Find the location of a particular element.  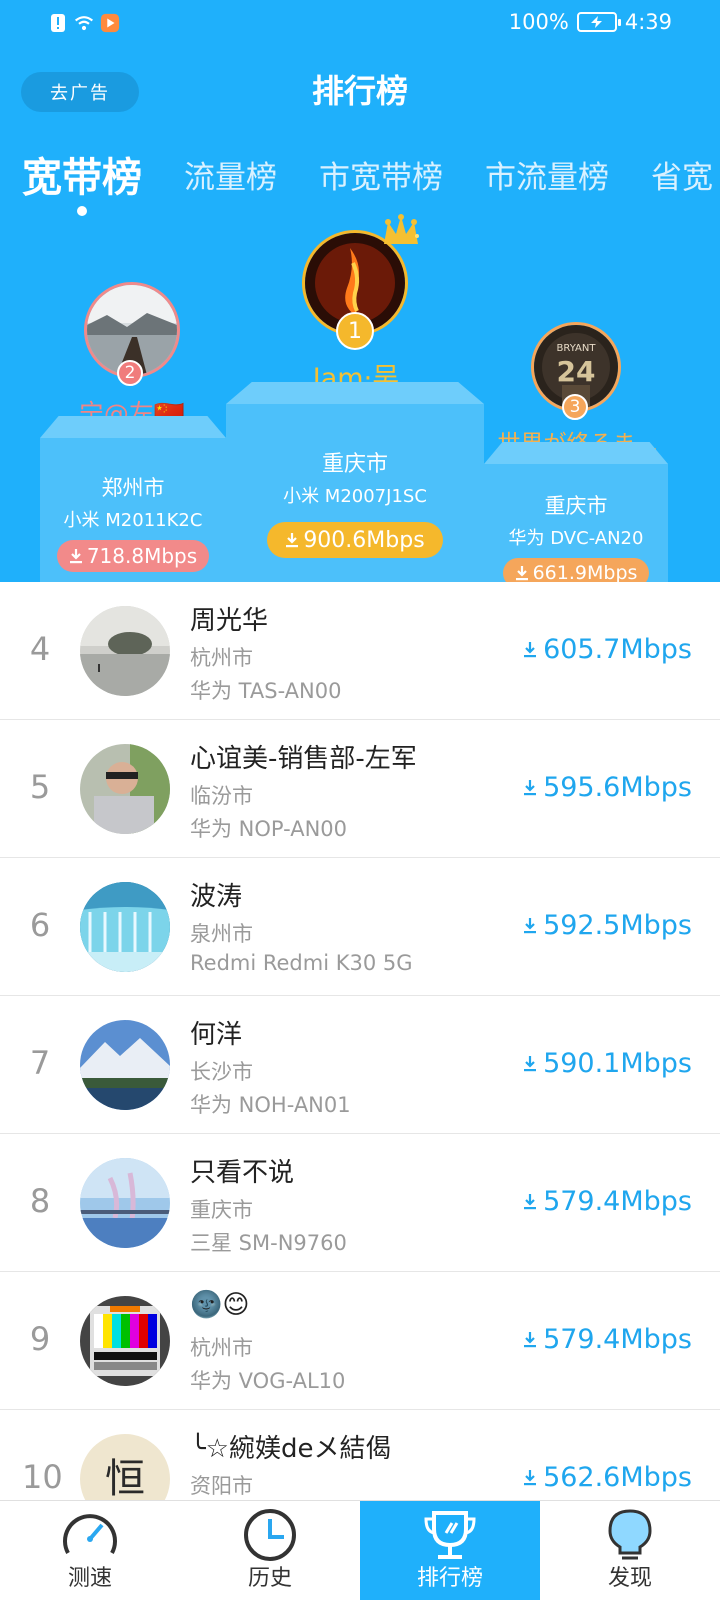

tab-province-broadband: 省宽 is located at coordinates (682, 178).